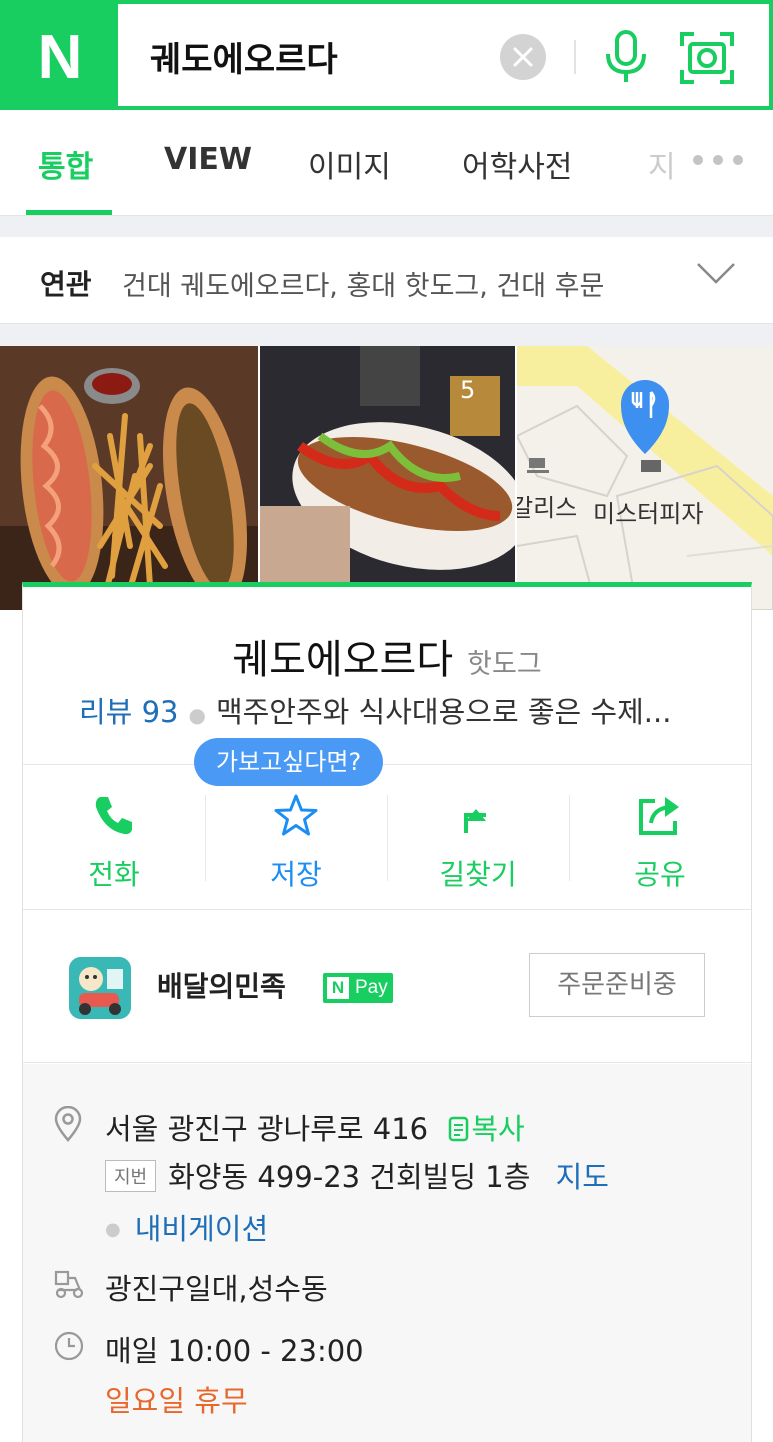 The height and width of the screenshot is (1442, 773). I want to click on tab-partial: 지, so click(662, 164).